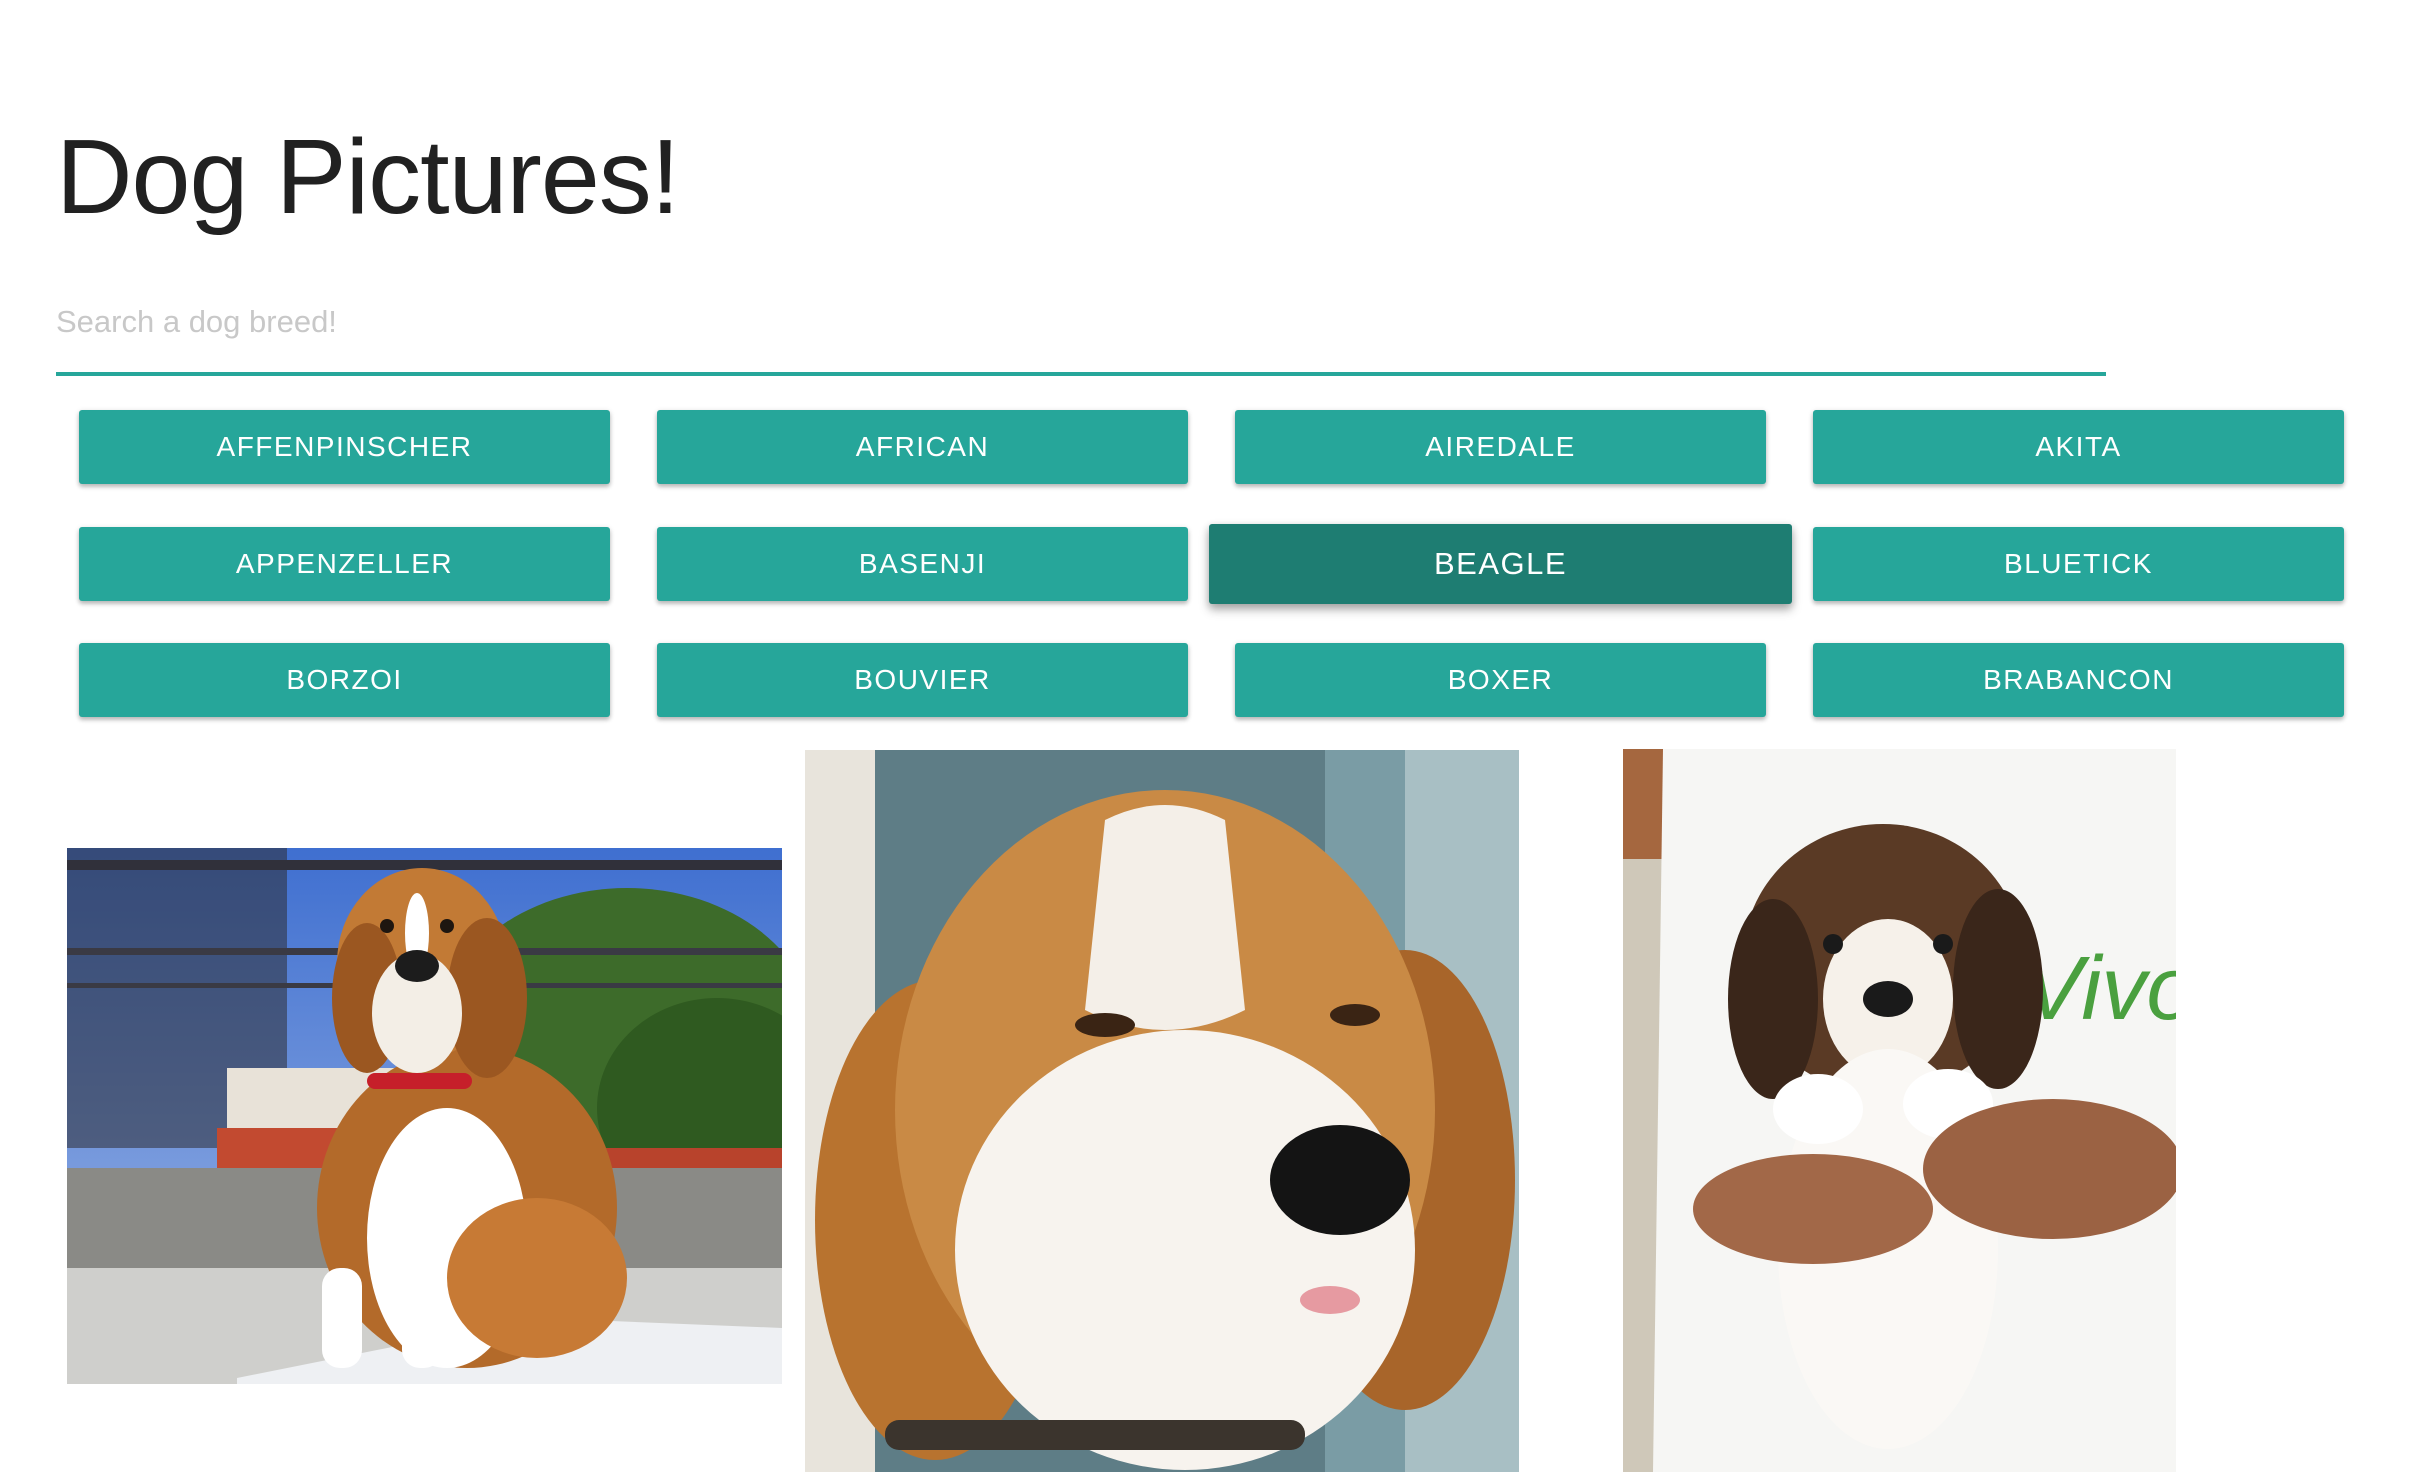  What do you see at coordinates (1500, 564) in the screenshot?
I see `breed-button-beagle: BEAGLE` at bounding box center [1500, 564].